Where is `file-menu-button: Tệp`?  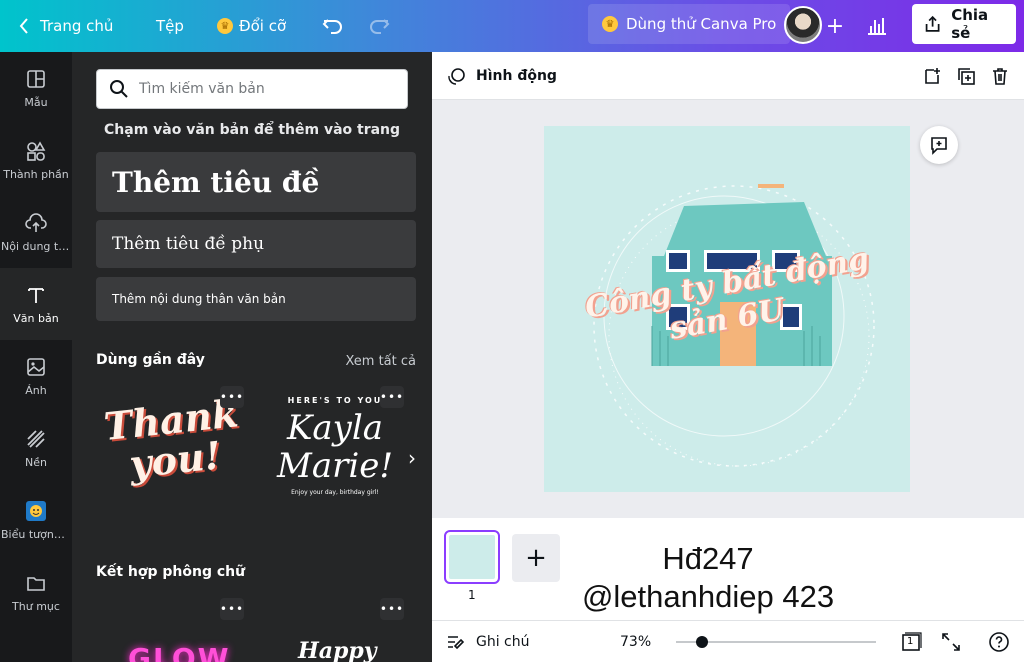
file-menu-button: Tệp is located at coordinates (170, 26).